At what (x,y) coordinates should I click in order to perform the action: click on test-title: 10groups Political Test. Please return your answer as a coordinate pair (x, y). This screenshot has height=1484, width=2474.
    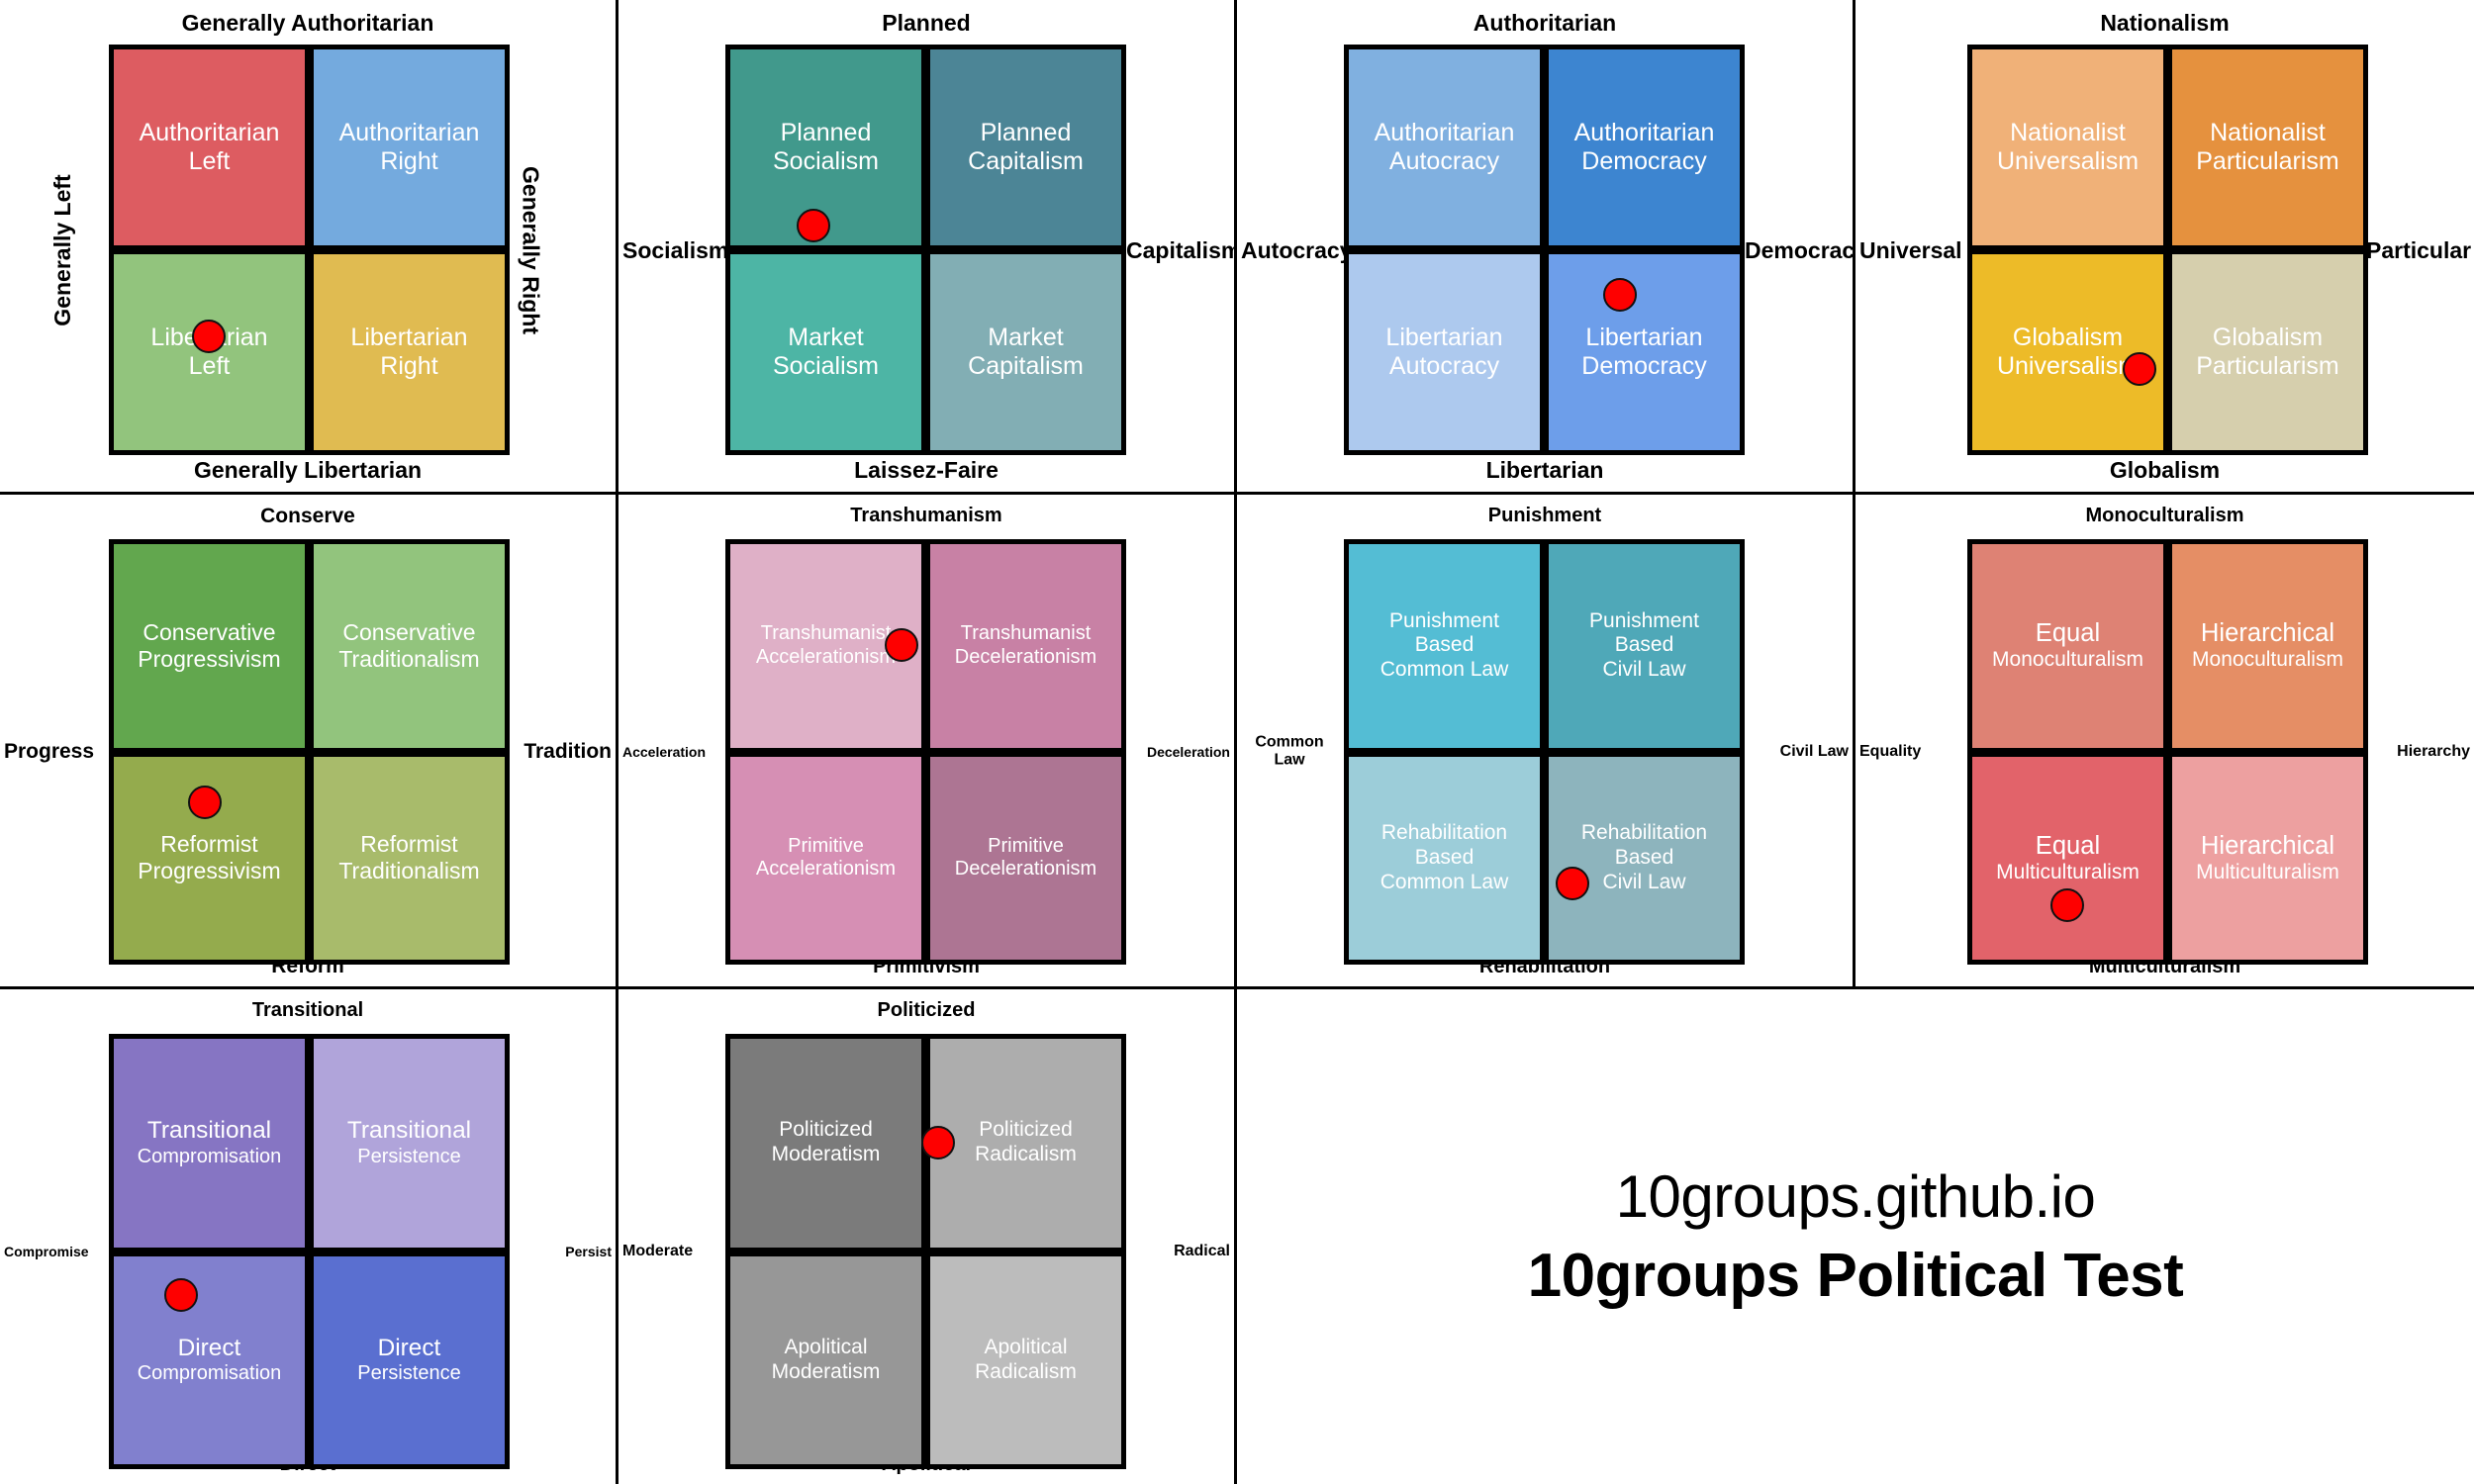
    Looking at the image, I should click on (1856, 1276).